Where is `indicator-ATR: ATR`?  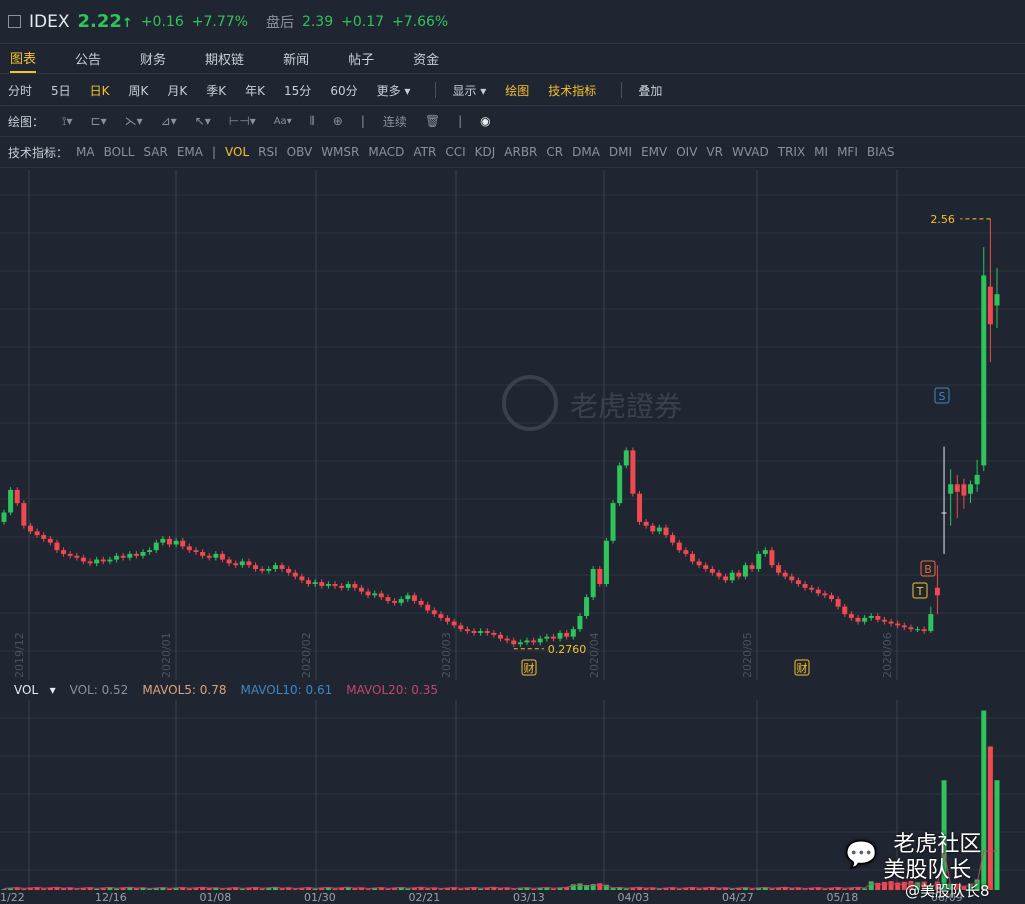 indicator-ATR: ATR is located at coordinates (424, 152).